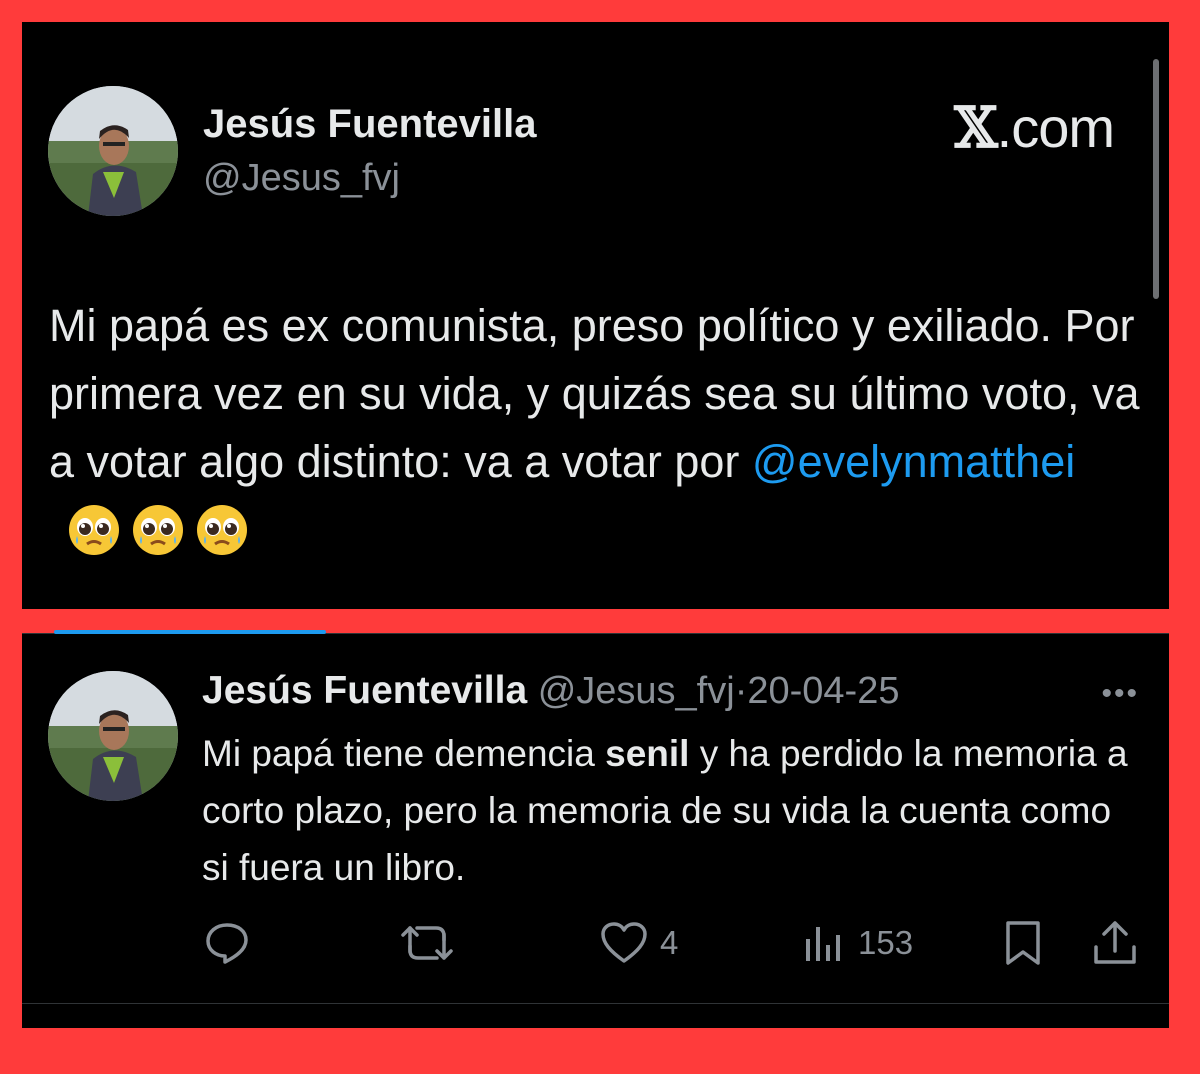 Image resolution: width=1200 pixels, height=1074 pixels. I want to click on views-chart-icon, so click(823, 944).